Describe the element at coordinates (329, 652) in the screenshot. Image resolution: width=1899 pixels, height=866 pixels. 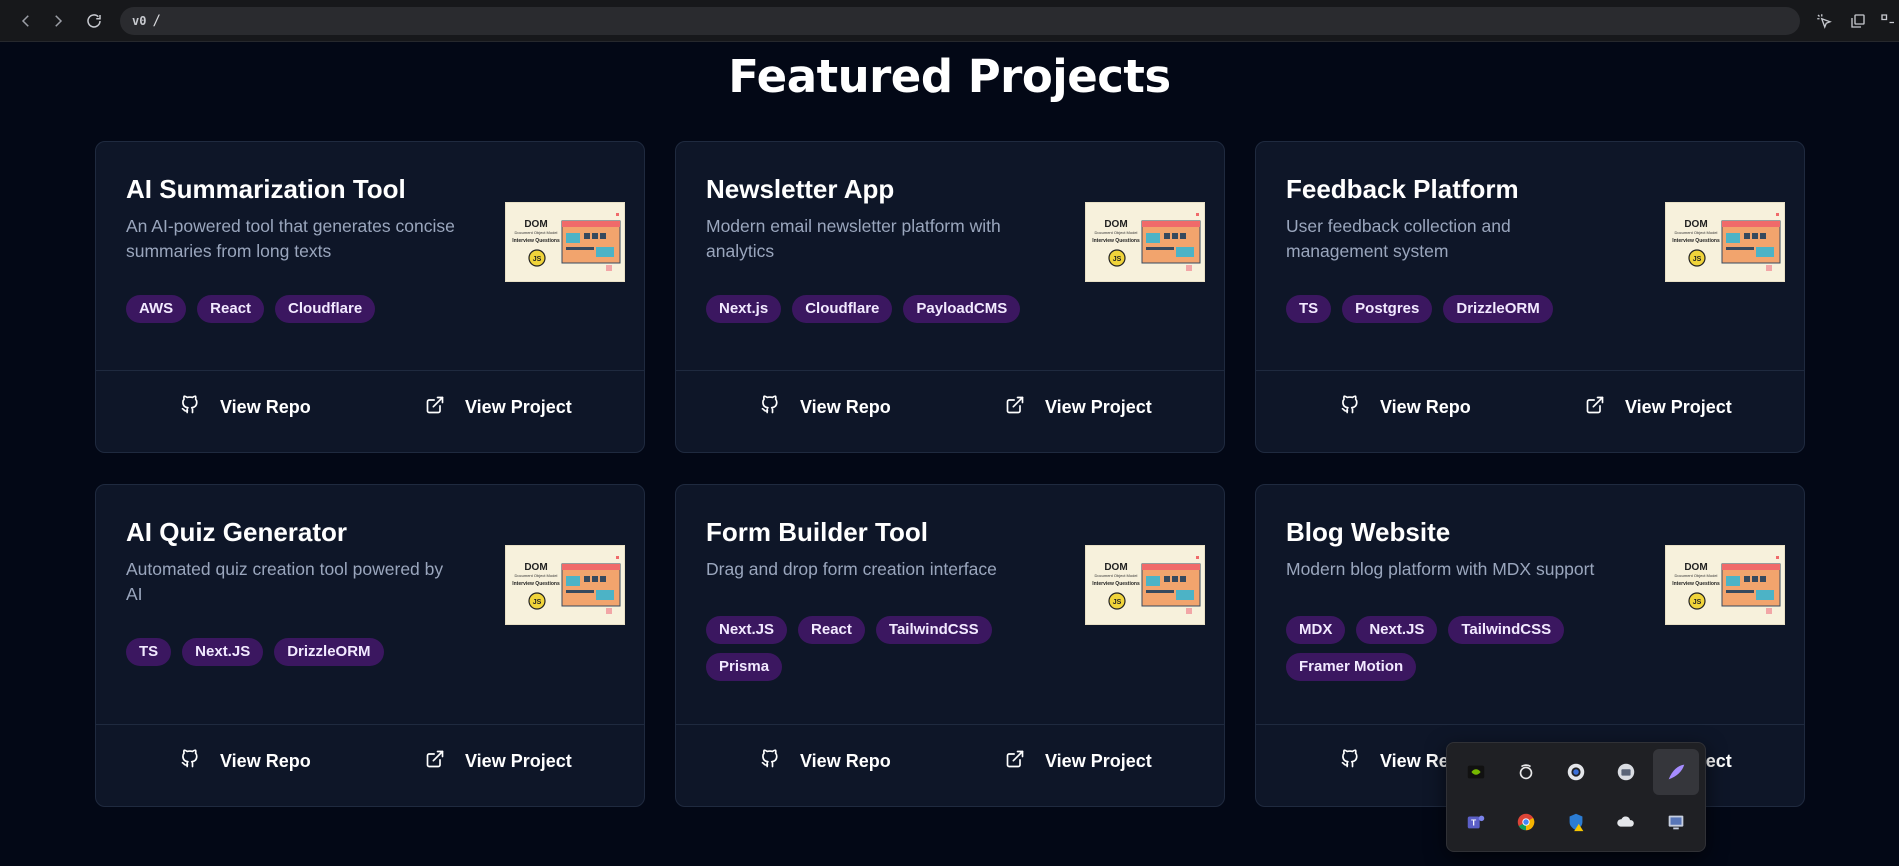
I see `tech-tag: DrizzleORM` at that location.